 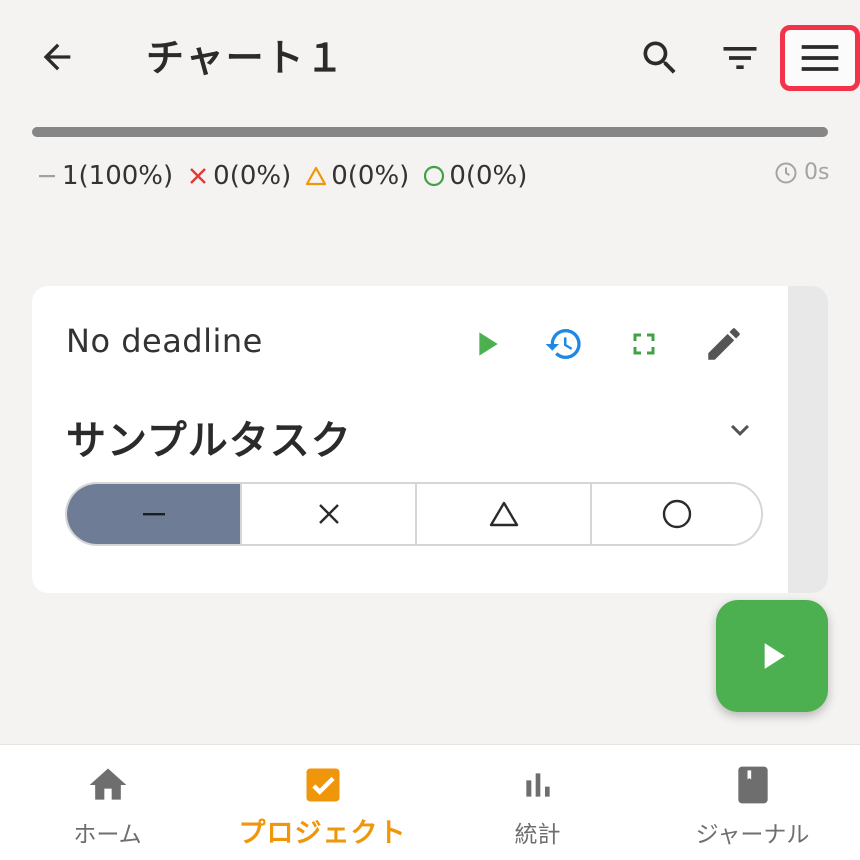 I want to click on page-title: チャート１, so click(x=246, y=58).